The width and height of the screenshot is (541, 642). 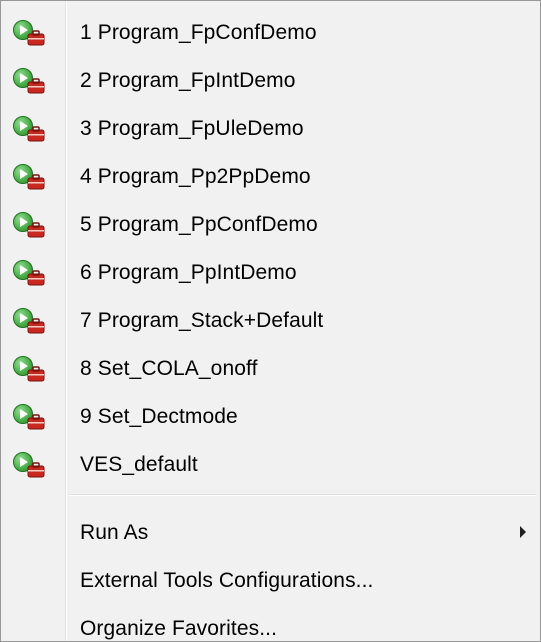 I want to click on menu-item-label: 1 Program_FpConfDemo, so click(x=198, y=32).